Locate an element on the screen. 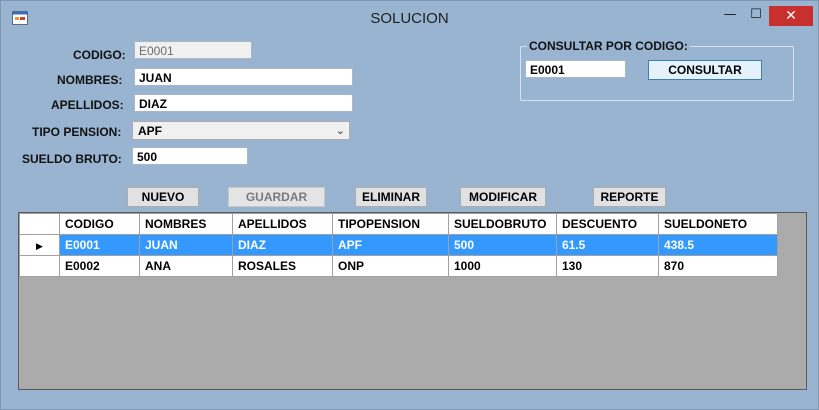  table-cell: 61.5 is located at coordinates (607, 245).